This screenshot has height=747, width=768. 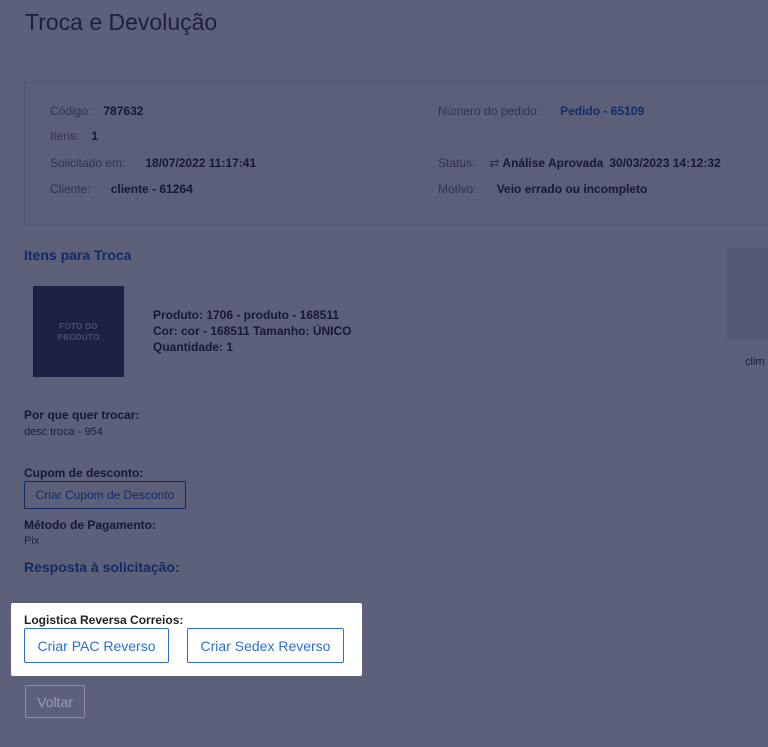 I want to click on back-button: Voltar, so click(x=55, y=701).